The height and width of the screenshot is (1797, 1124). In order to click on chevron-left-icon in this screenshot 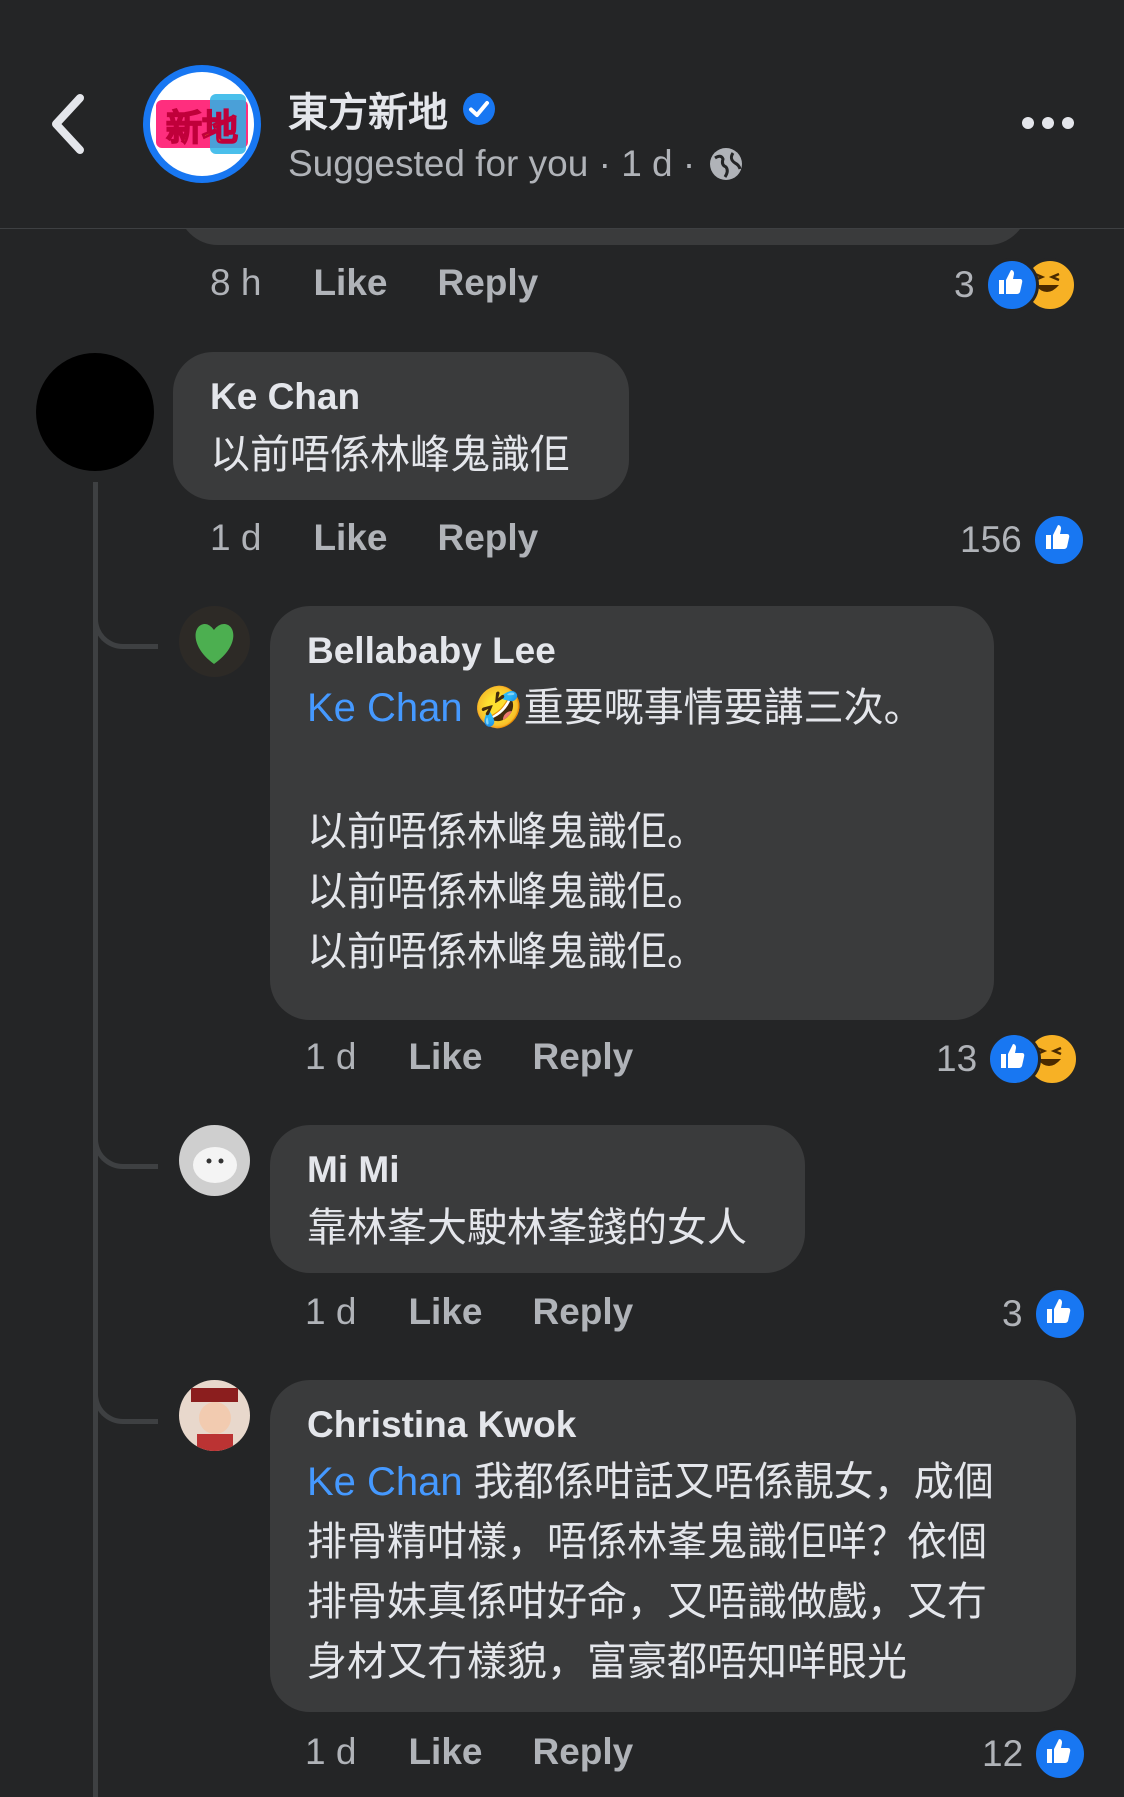, I will do `click(69, 124)`.